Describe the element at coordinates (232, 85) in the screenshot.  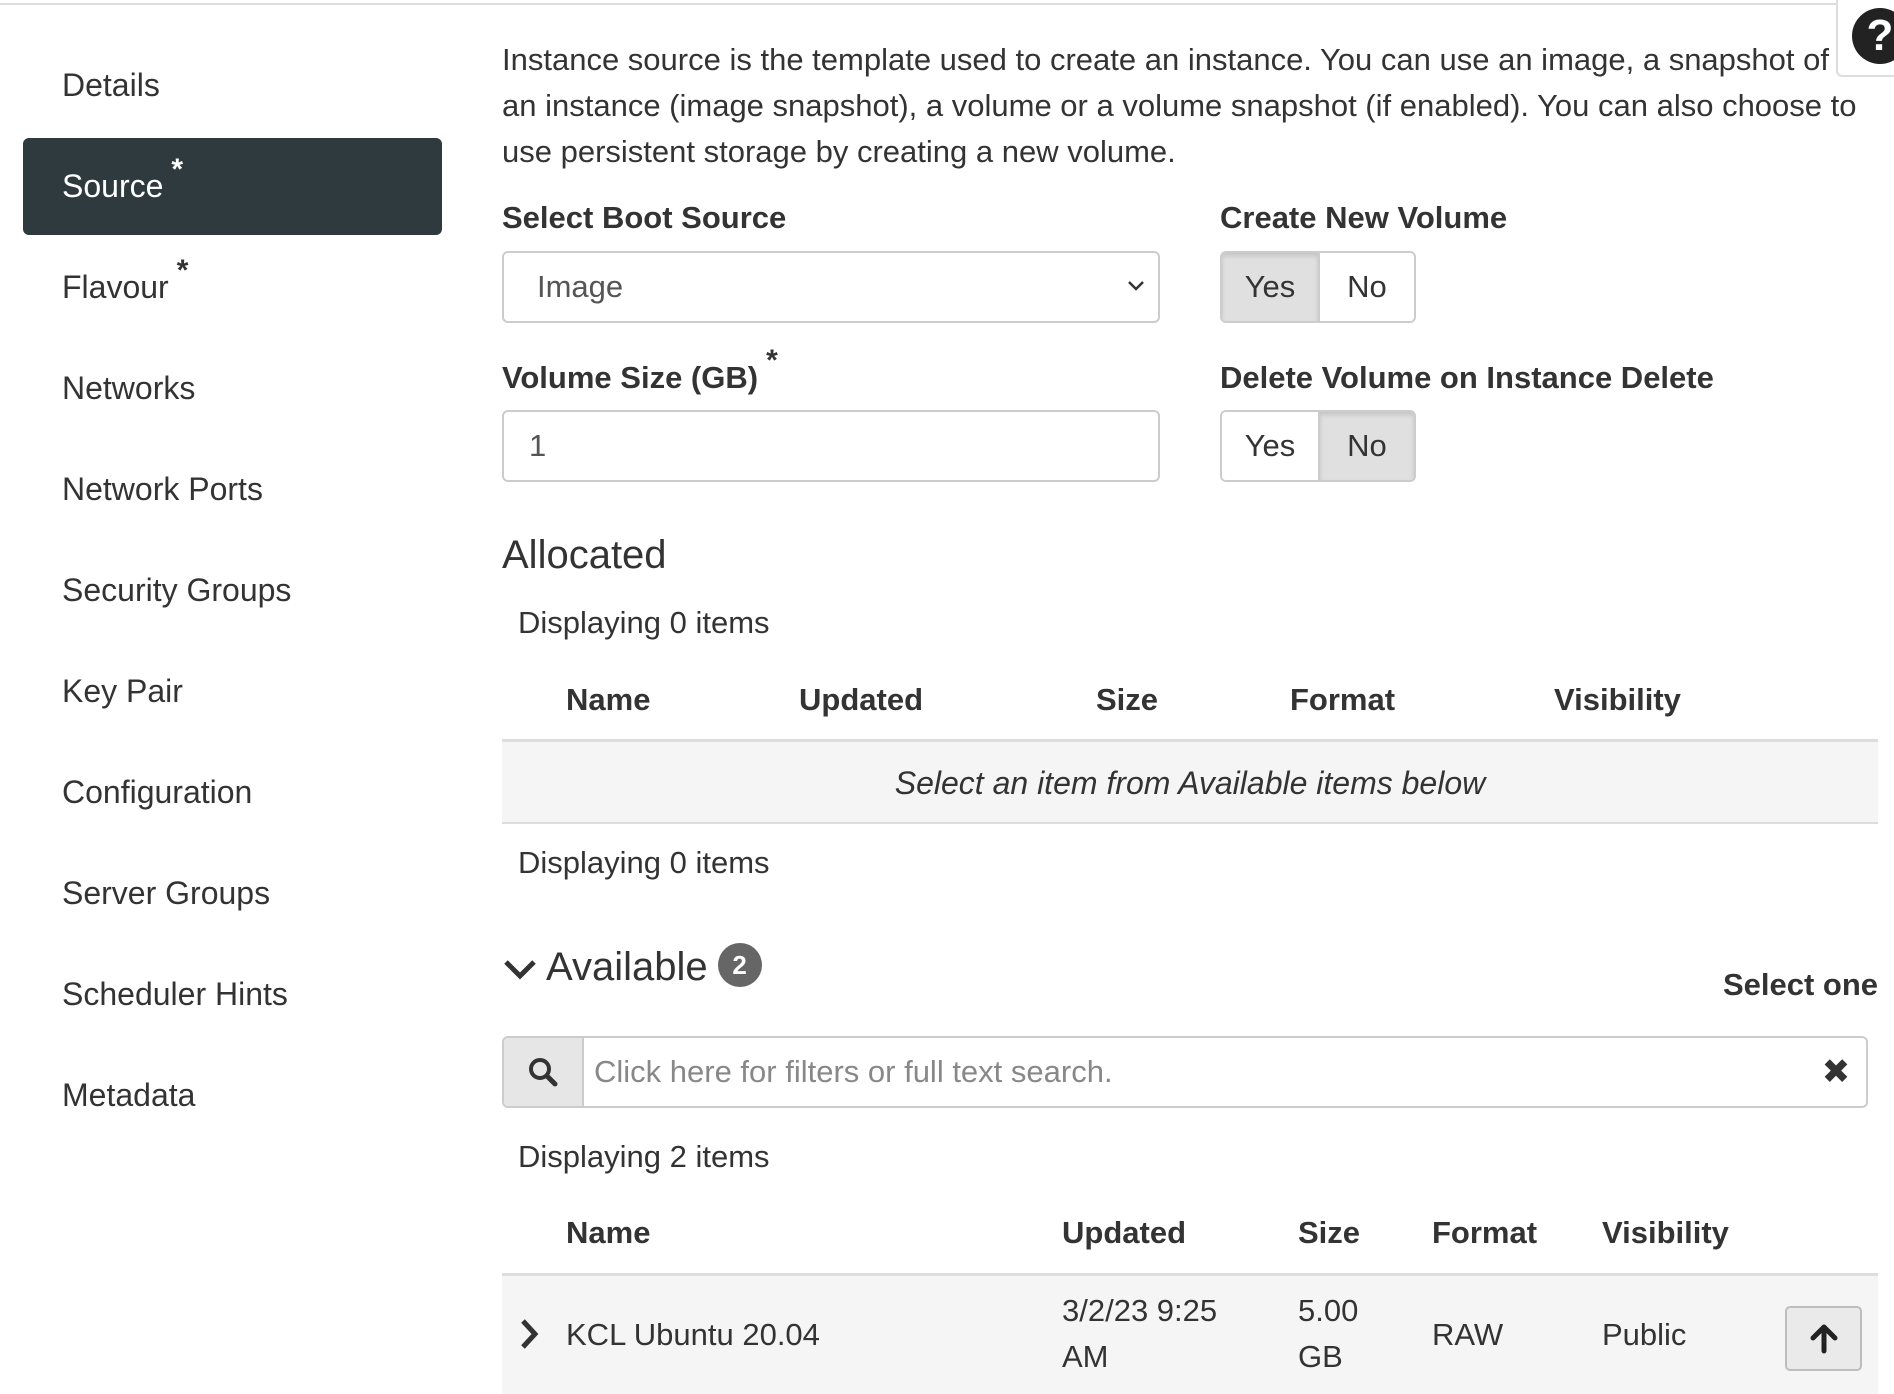
I see `sidebar-item-details: Details` at that location.